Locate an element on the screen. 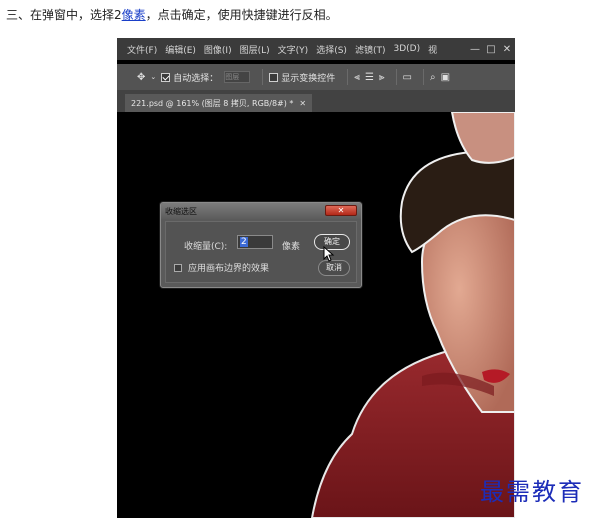  distribute-icon: ▭ is located at coordinates (407, 77).